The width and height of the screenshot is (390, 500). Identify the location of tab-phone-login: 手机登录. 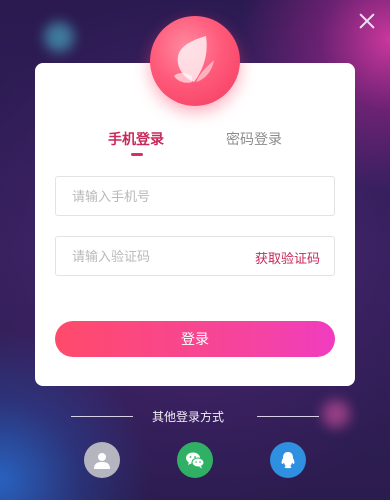
(136, 139).